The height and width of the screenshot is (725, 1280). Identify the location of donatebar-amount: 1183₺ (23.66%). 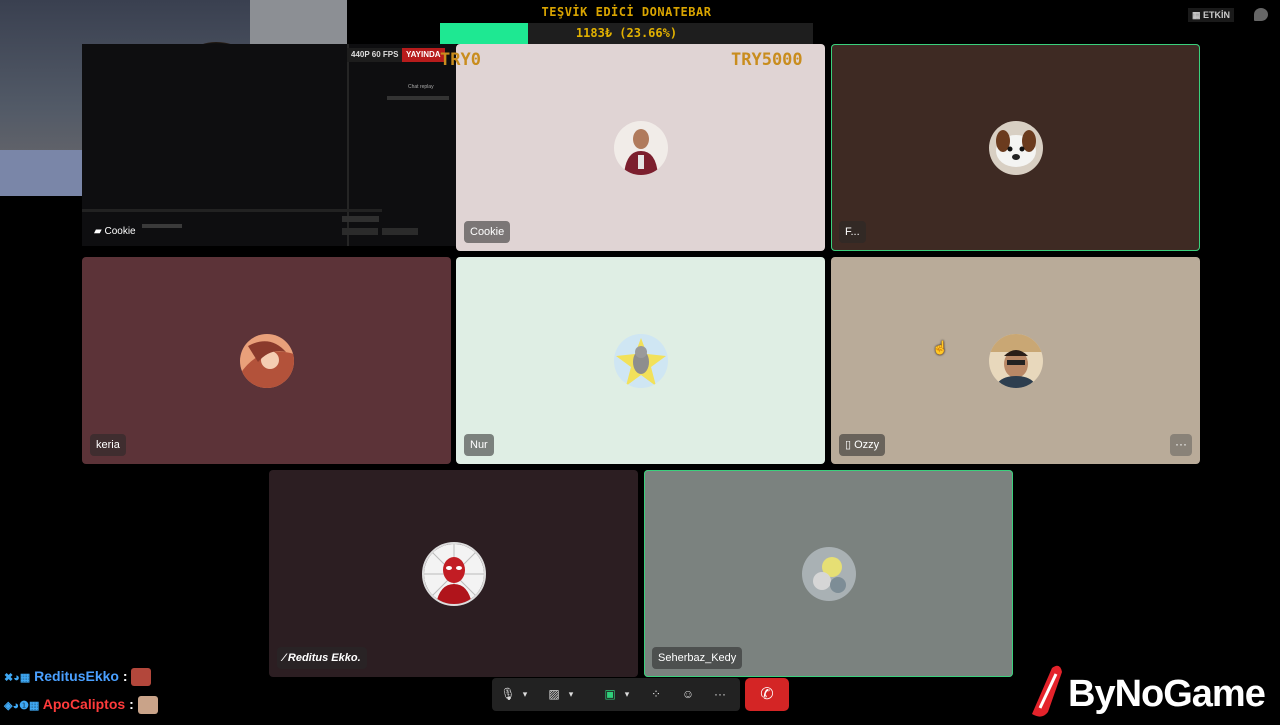
(626, 33).